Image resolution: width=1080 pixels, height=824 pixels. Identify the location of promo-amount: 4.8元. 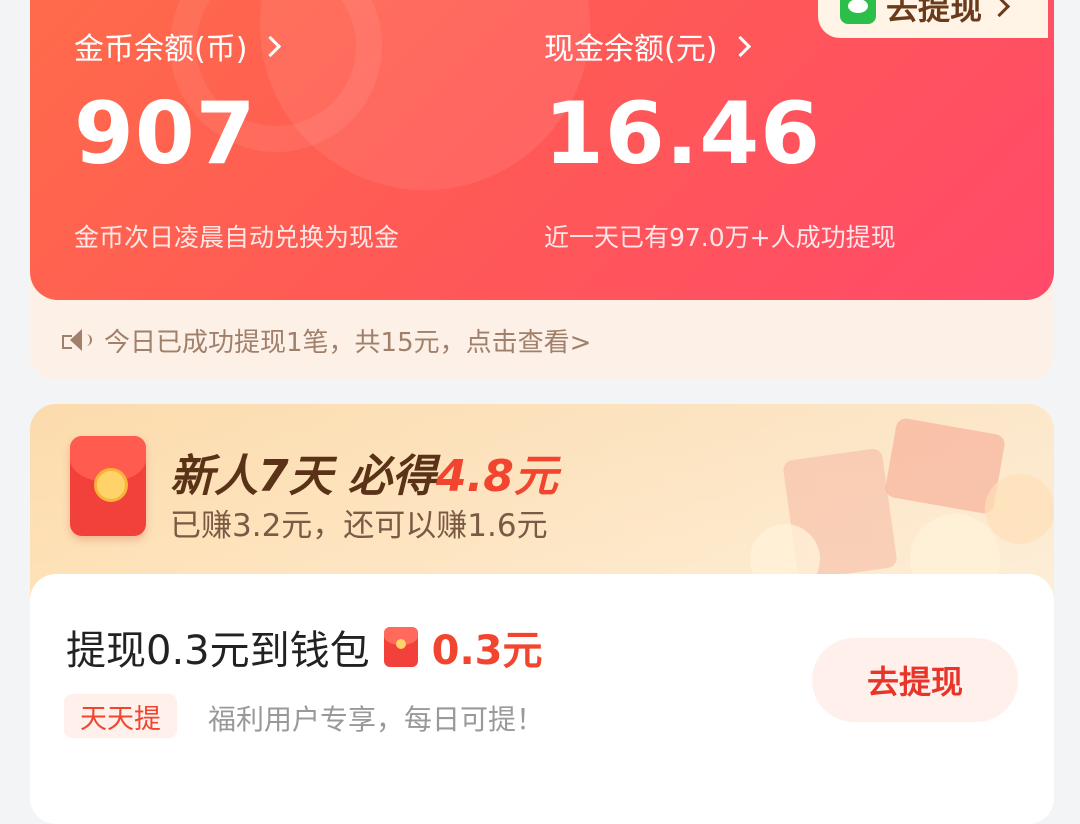
(496, 476).